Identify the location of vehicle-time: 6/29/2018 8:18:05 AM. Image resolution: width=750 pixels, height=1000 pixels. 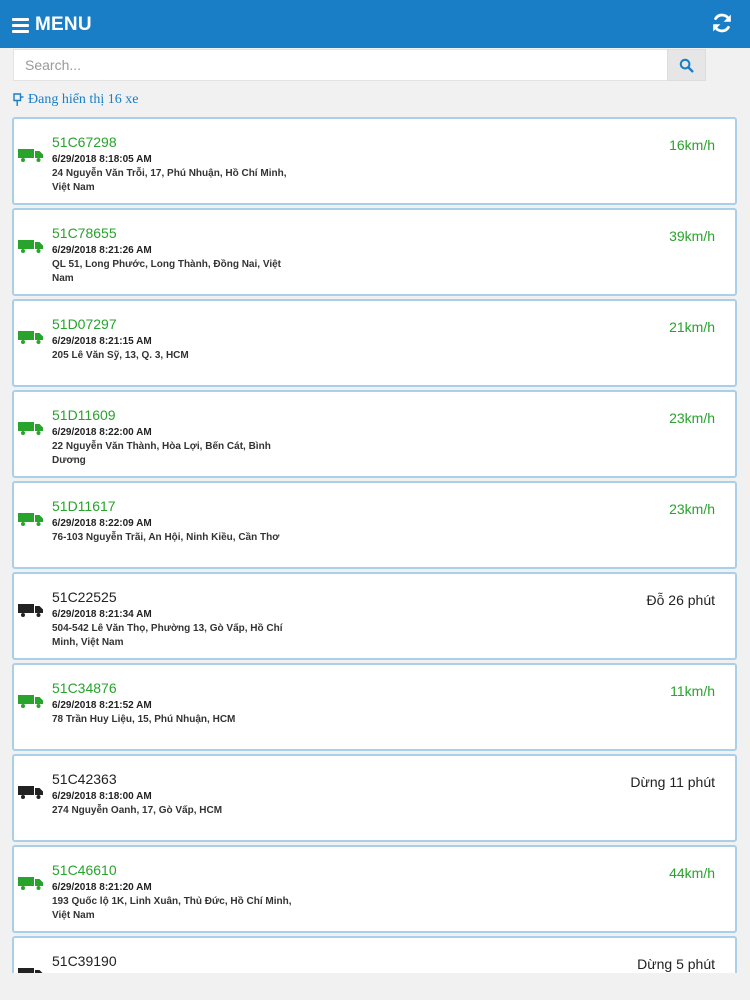
(102, 159).